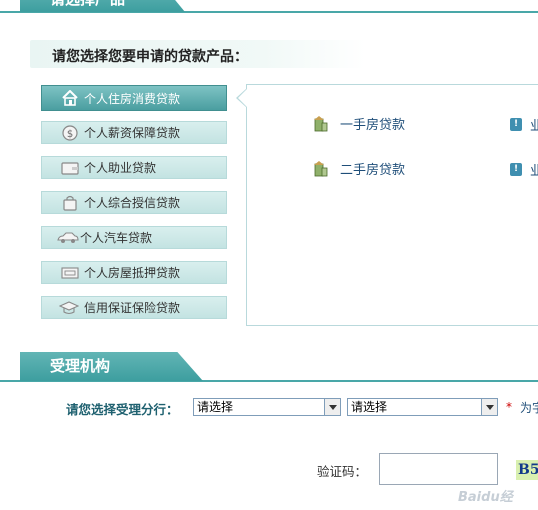 The height and width of the screenshot is (510, 538). I want to click on grad-cap-icon, so click(69, 308).